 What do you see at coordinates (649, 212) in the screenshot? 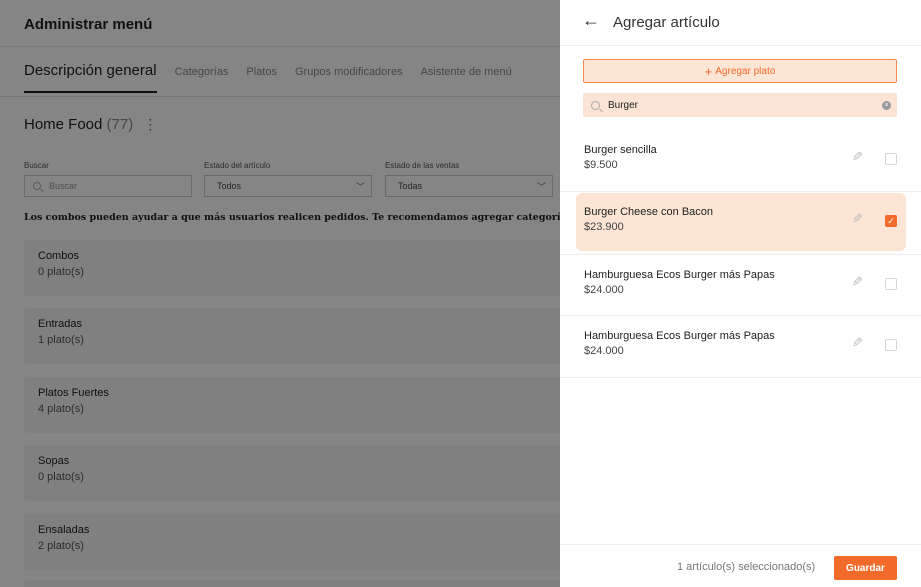
I see `dish-name: Burger Cheese con Bacon` at bounding box center [649, 212].